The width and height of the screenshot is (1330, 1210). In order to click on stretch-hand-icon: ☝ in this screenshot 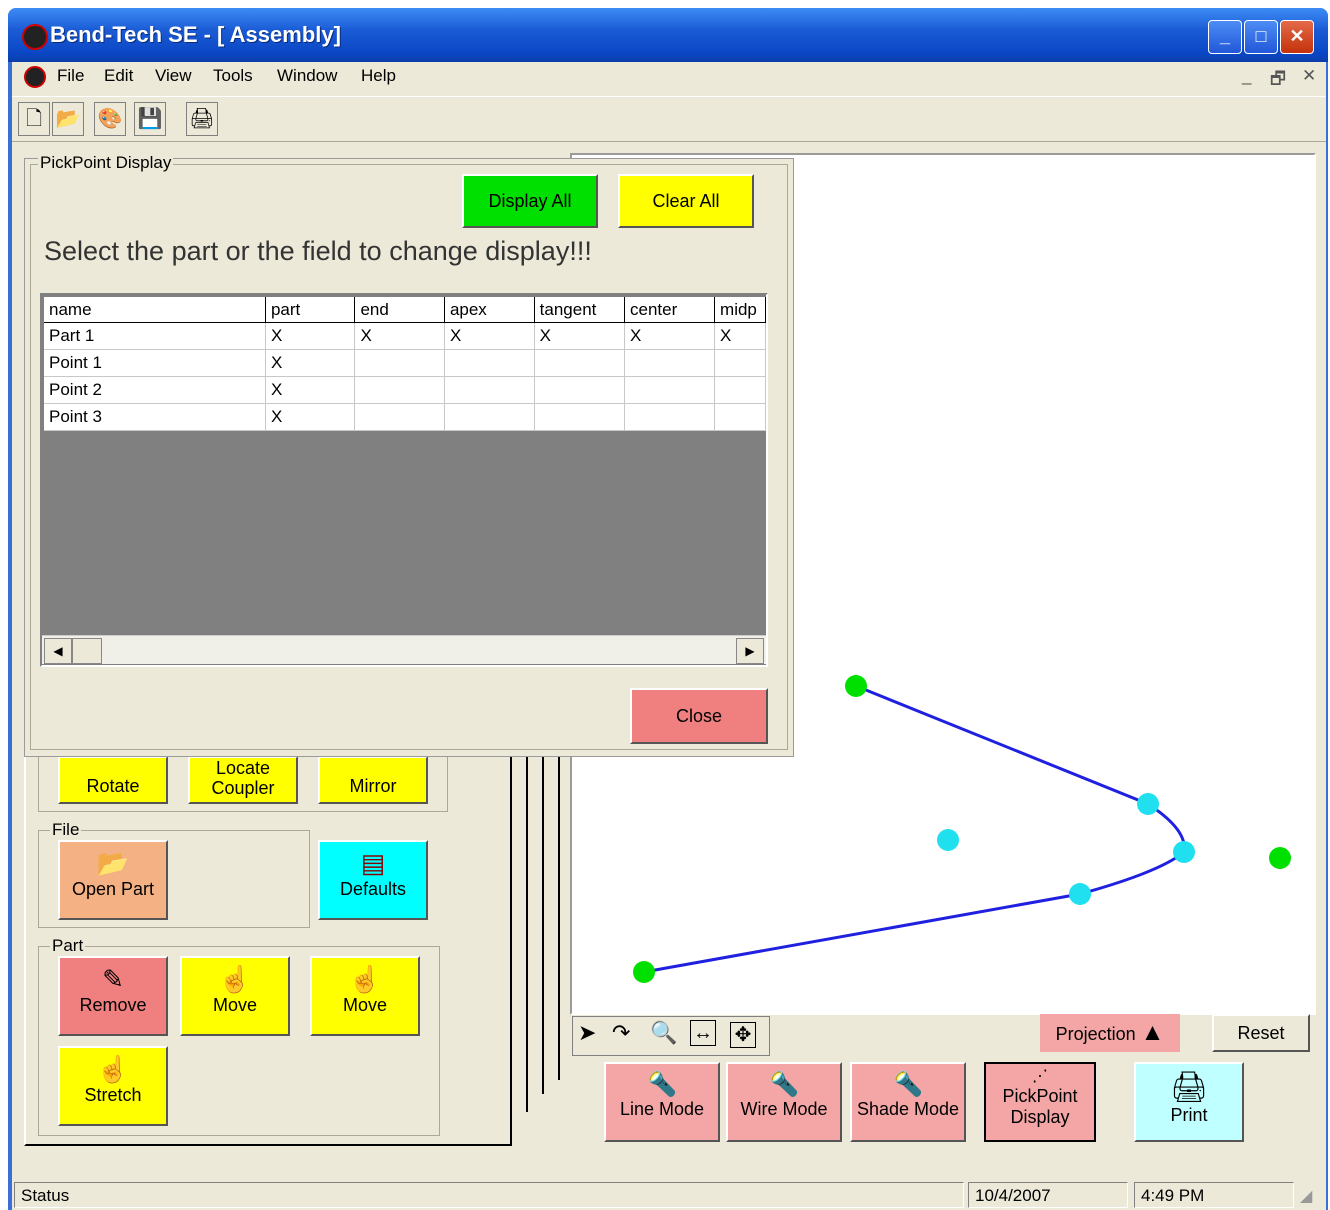, I will do `click(113, 1069)`.